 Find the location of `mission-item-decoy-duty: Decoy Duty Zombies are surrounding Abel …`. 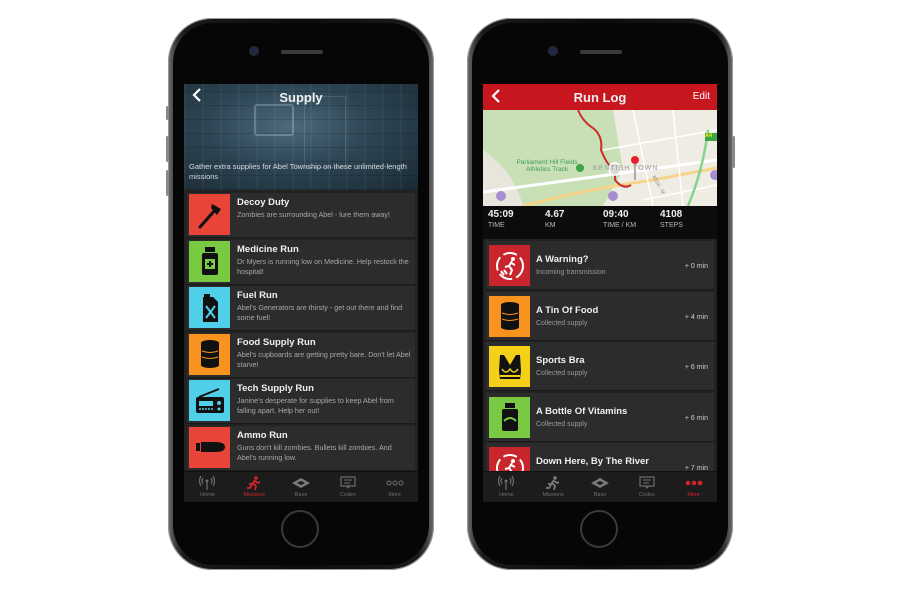

mission-item-decoy-duty: Decoy Duty Zombies are surrounding Abel … is located at coordinates (301, 215).